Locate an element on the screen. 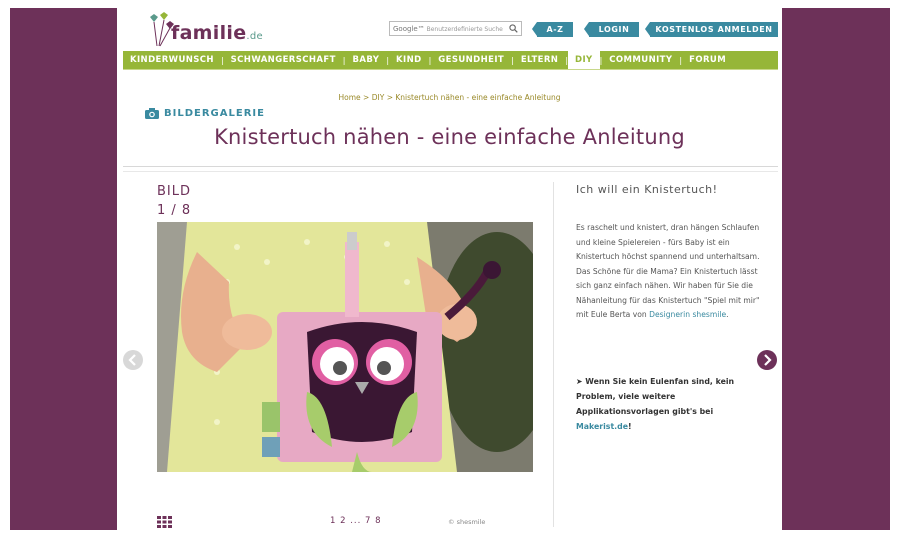 This screenshot has width=900, height=538. nav-item-schwangerschaft: SCHWANGERSCHAFT is located at coordinates (283, 60).